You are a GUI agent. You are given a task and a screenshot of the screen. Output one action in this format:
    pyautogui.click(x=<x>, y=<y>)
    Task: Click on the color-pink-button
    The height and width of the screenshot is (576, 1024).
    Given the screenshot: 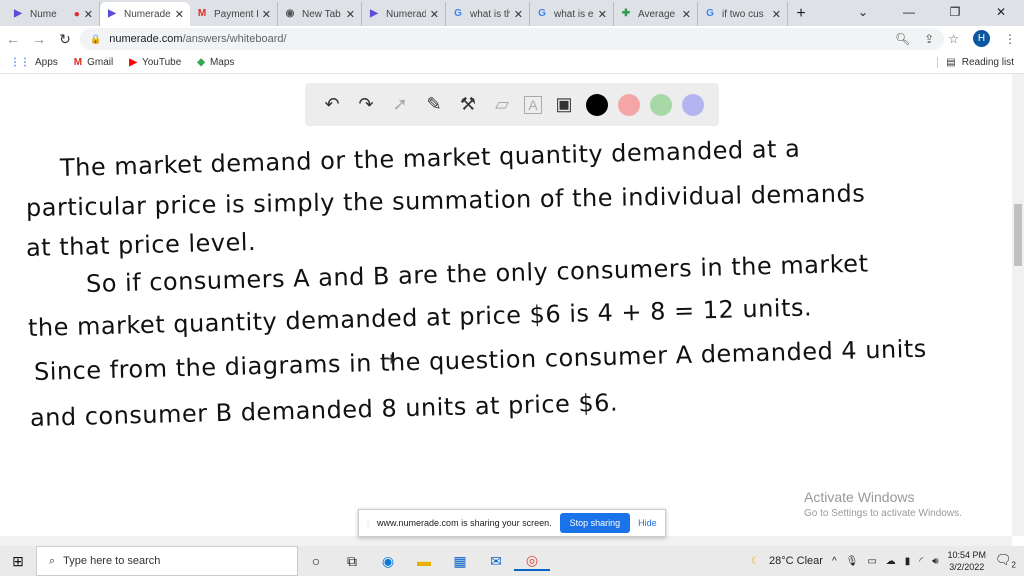 What is the action you would take?
    pyautogui.click(x=629, y=104)
    